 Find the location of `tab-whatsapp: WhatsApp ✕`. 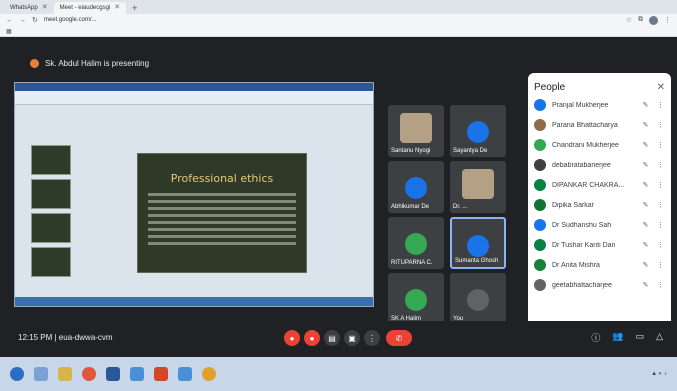

tab-whatsapp: WhatsApp ✕ is located at coordinates (29, 8).